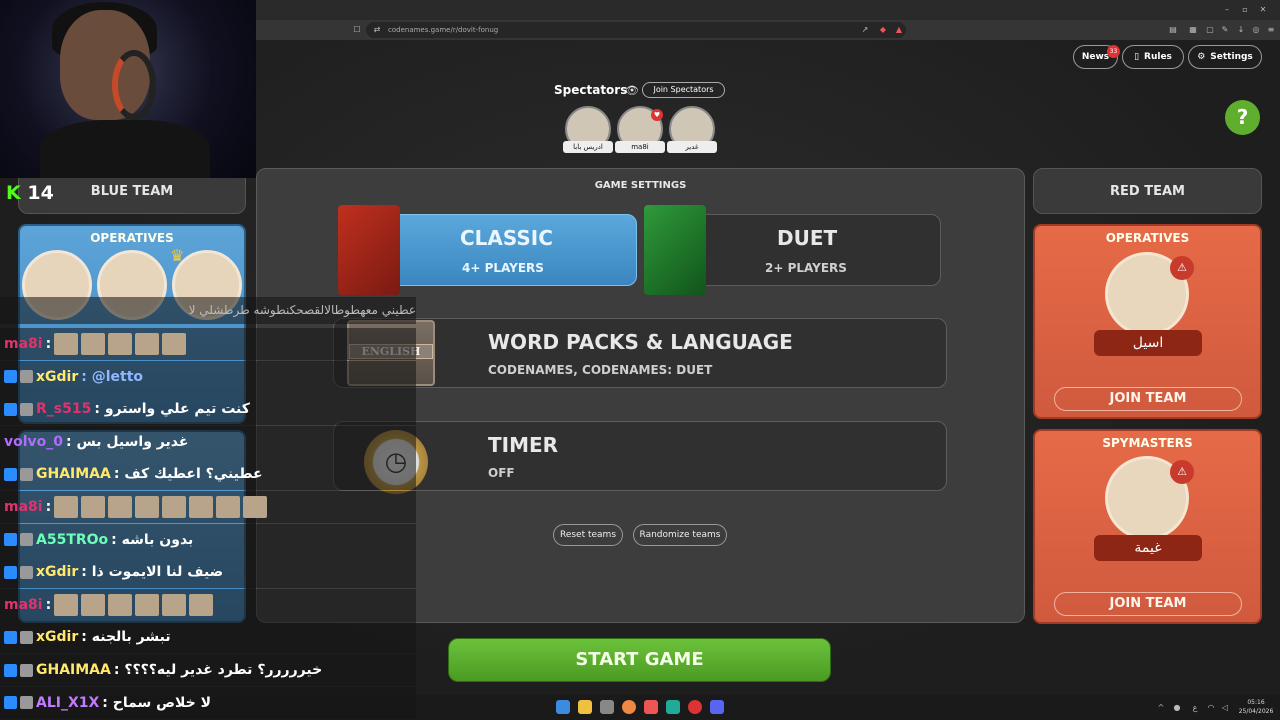 Image resolution: width=1280 pixels, height=720 pixels. What do you see at coordinates (651, 707) in the screenshot?
I see `brave-icon` at bounding box center [651, 707].